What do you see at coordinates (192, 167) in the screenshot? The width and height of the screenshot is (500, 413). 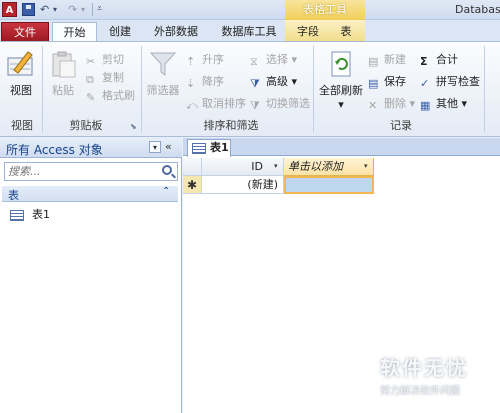 I see `select-all-cell` at bounding box center [192, 167].